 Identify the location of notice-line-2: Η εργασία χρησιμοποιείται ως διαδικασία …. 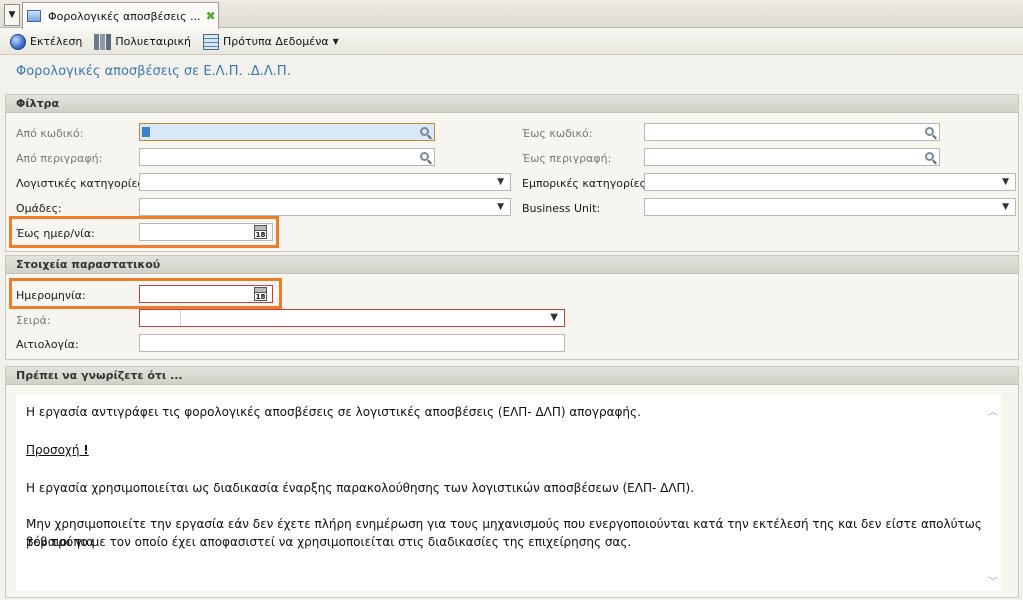
(360, 488).